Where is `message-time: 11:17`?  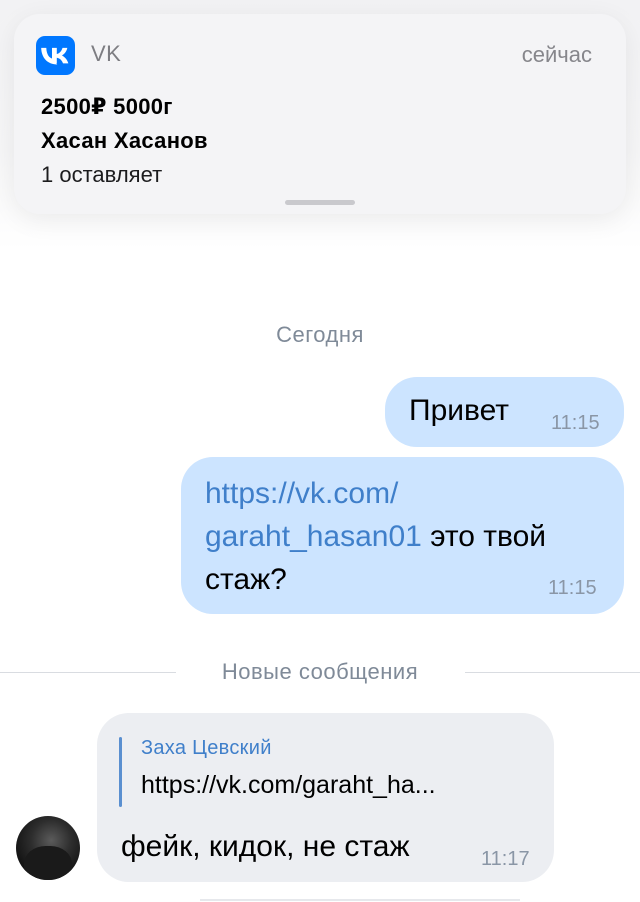
message-time: 11:17 is located at coordinates (505, 859).